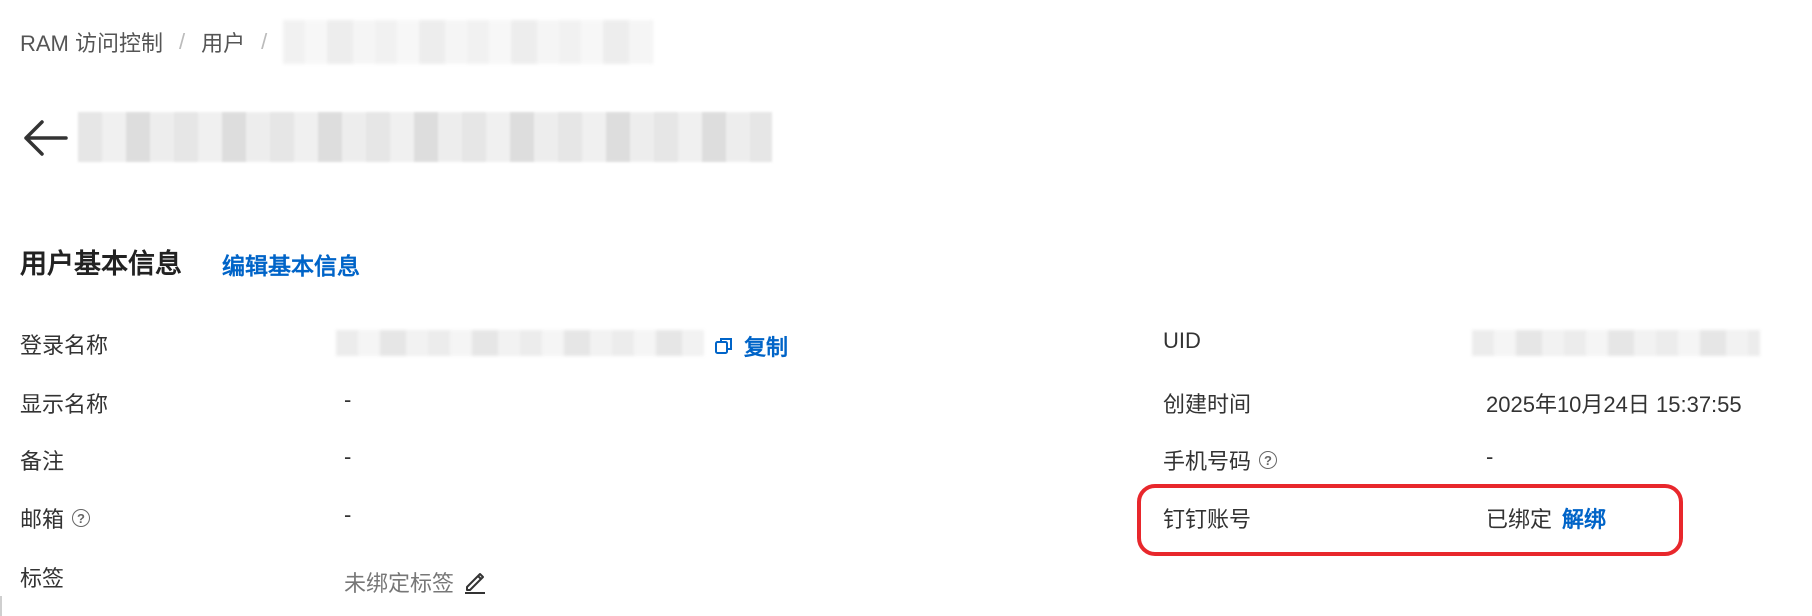  I want to click on breadcrumb: RAM 访问控制 / 用户 /, so click(337, 42).